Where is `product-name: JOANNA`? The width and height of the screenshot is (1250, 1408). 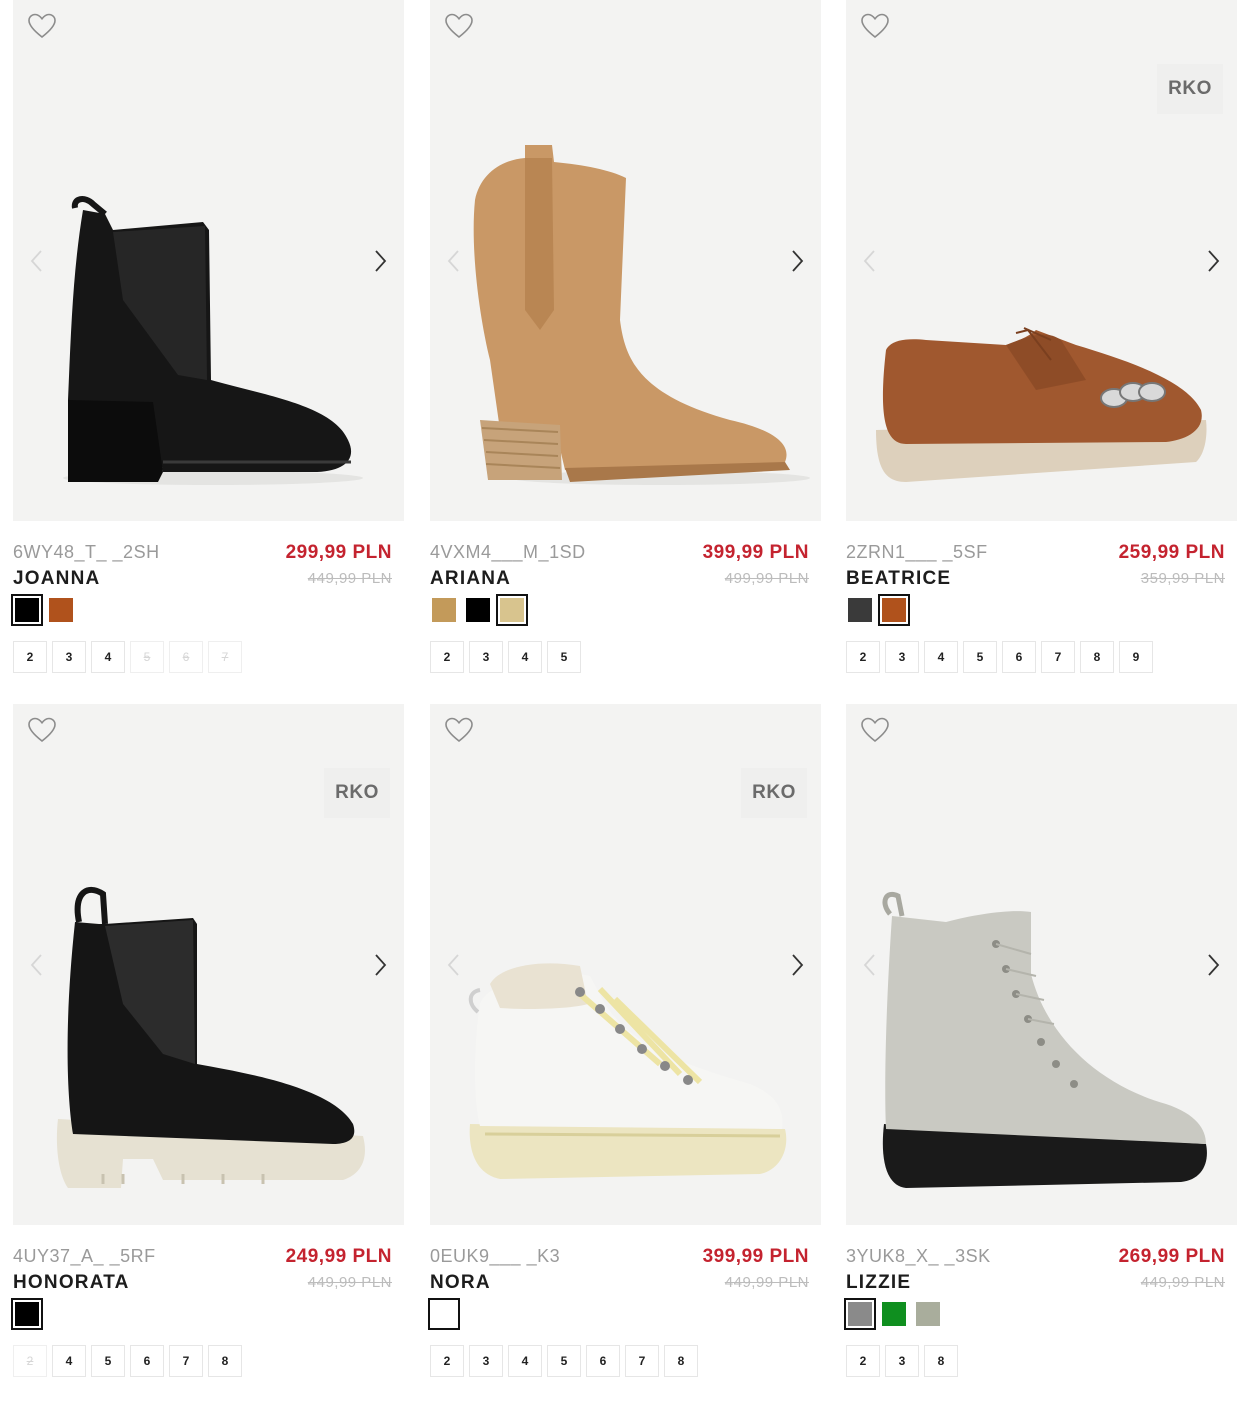
product-name: JOANNA is located at coordinates (56, 579).